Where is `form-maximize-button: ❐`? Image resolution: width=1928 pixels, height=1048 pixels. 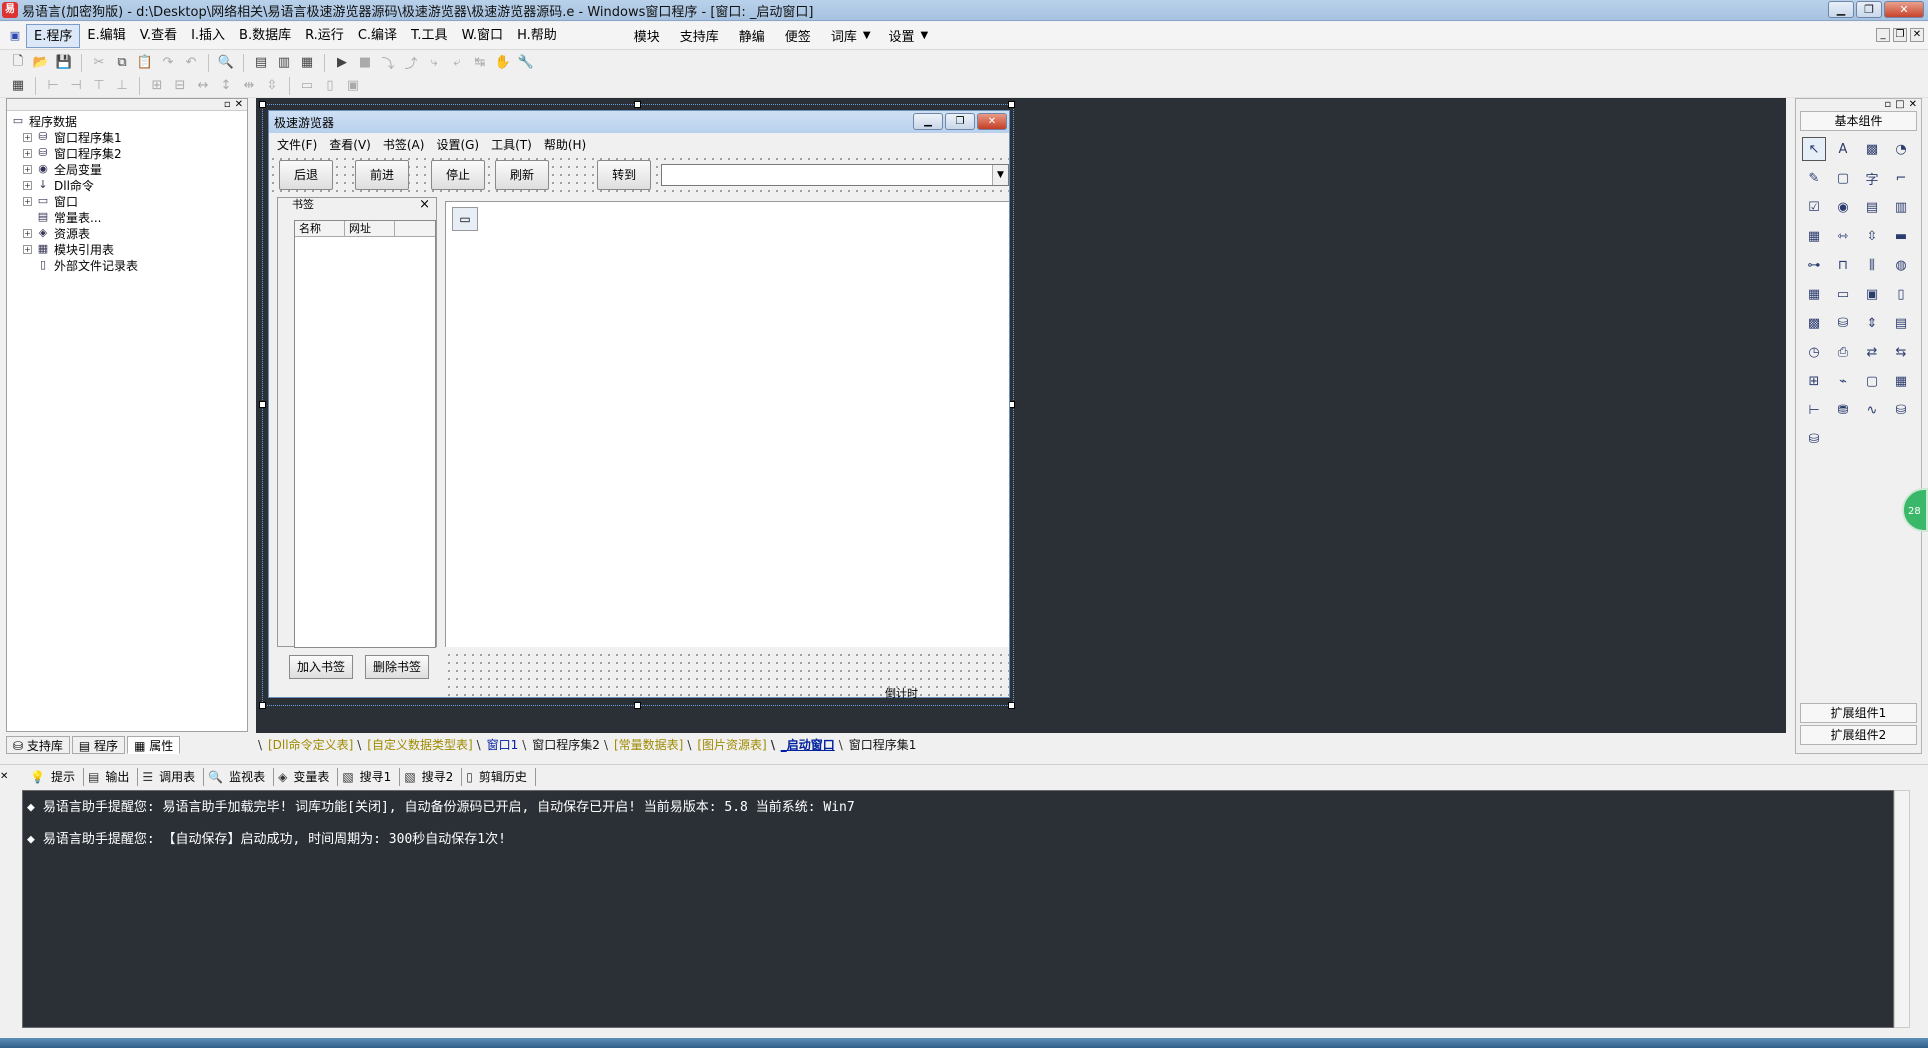
form-maximize-button: ❐ is located at coordinates (960, 121).